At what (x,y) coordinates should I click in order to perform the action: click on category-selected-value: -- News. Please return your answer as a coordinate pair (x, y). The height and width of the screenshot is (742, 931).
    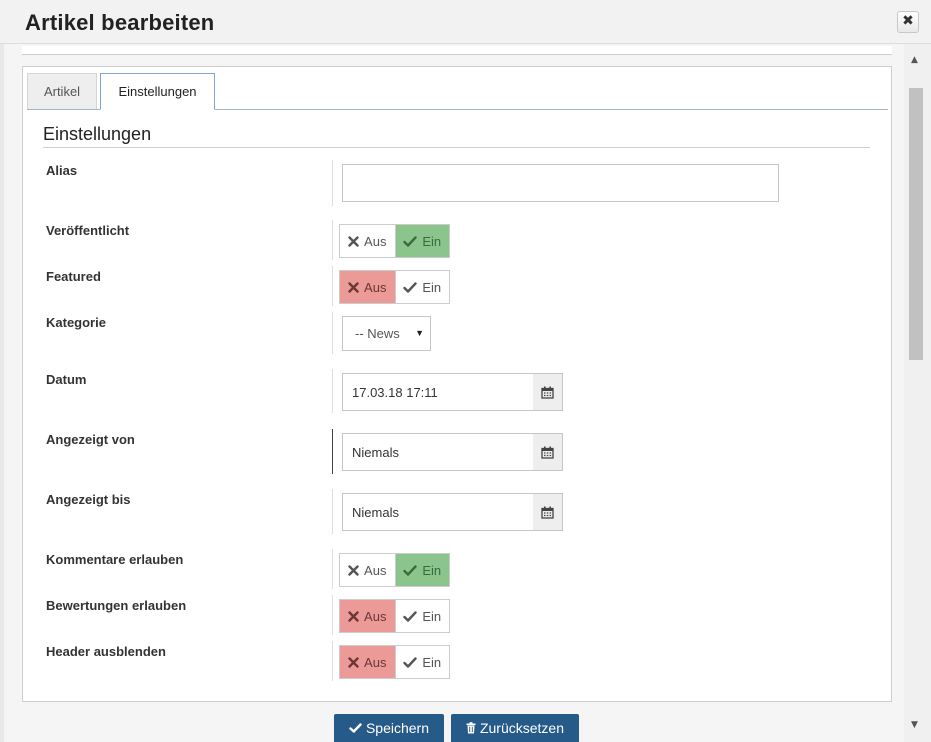
    Looking at the image, I should click on (377, 333).